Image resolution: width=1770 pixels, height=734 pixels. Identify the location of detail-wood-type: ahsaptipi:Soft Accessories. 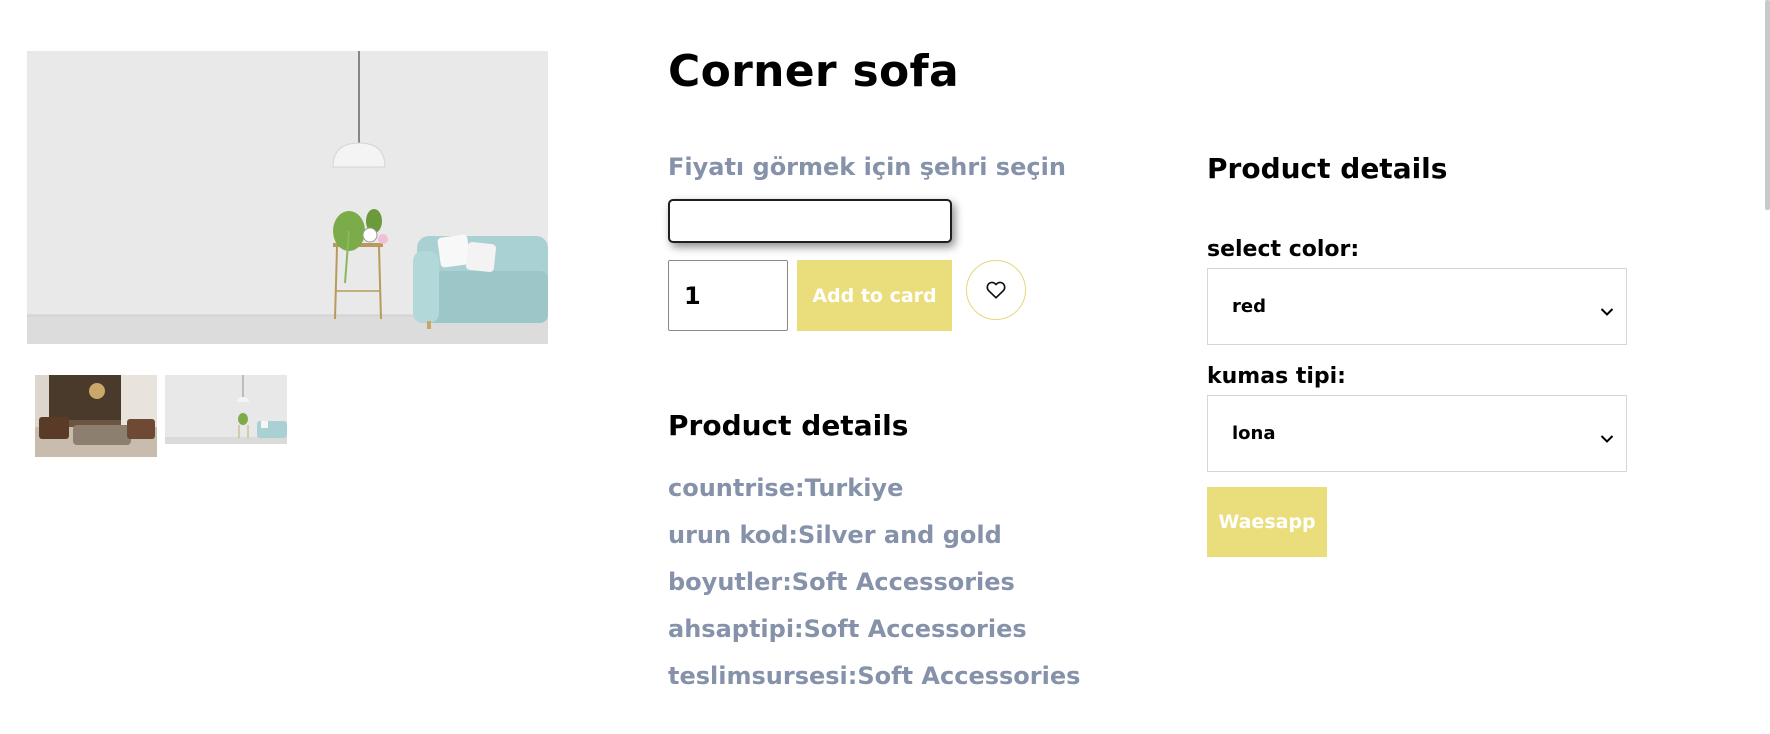
(847, 629).